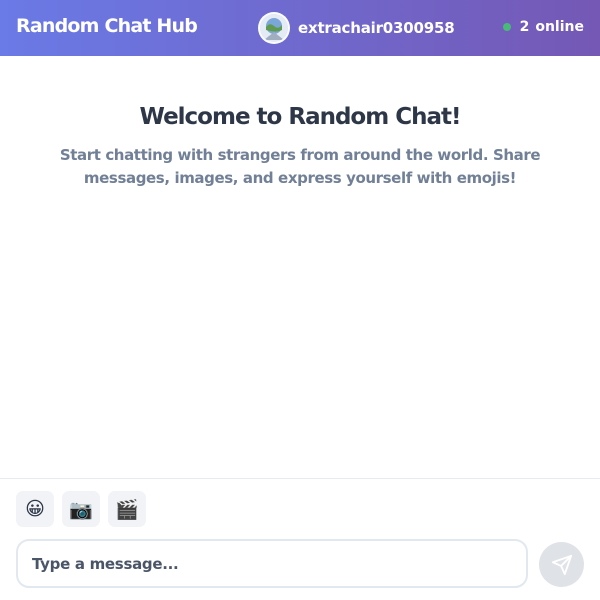  Describe the element at coordinates (524, 27) in the screenshot. I see `online-count: 2` at that location.